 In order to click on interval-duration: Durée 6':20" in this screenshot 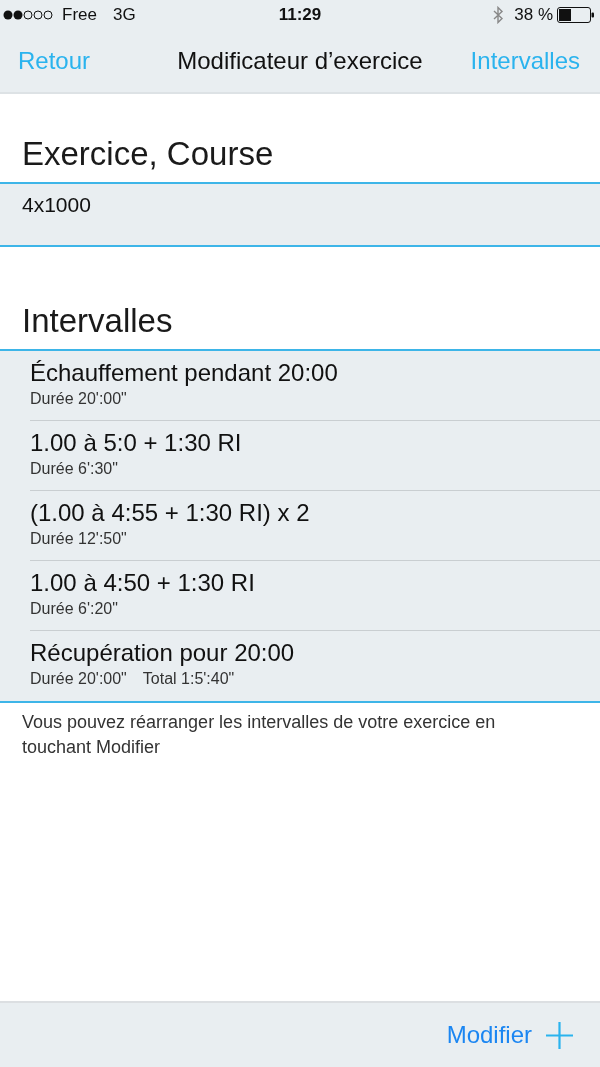, I will do `click(74, 609)`.